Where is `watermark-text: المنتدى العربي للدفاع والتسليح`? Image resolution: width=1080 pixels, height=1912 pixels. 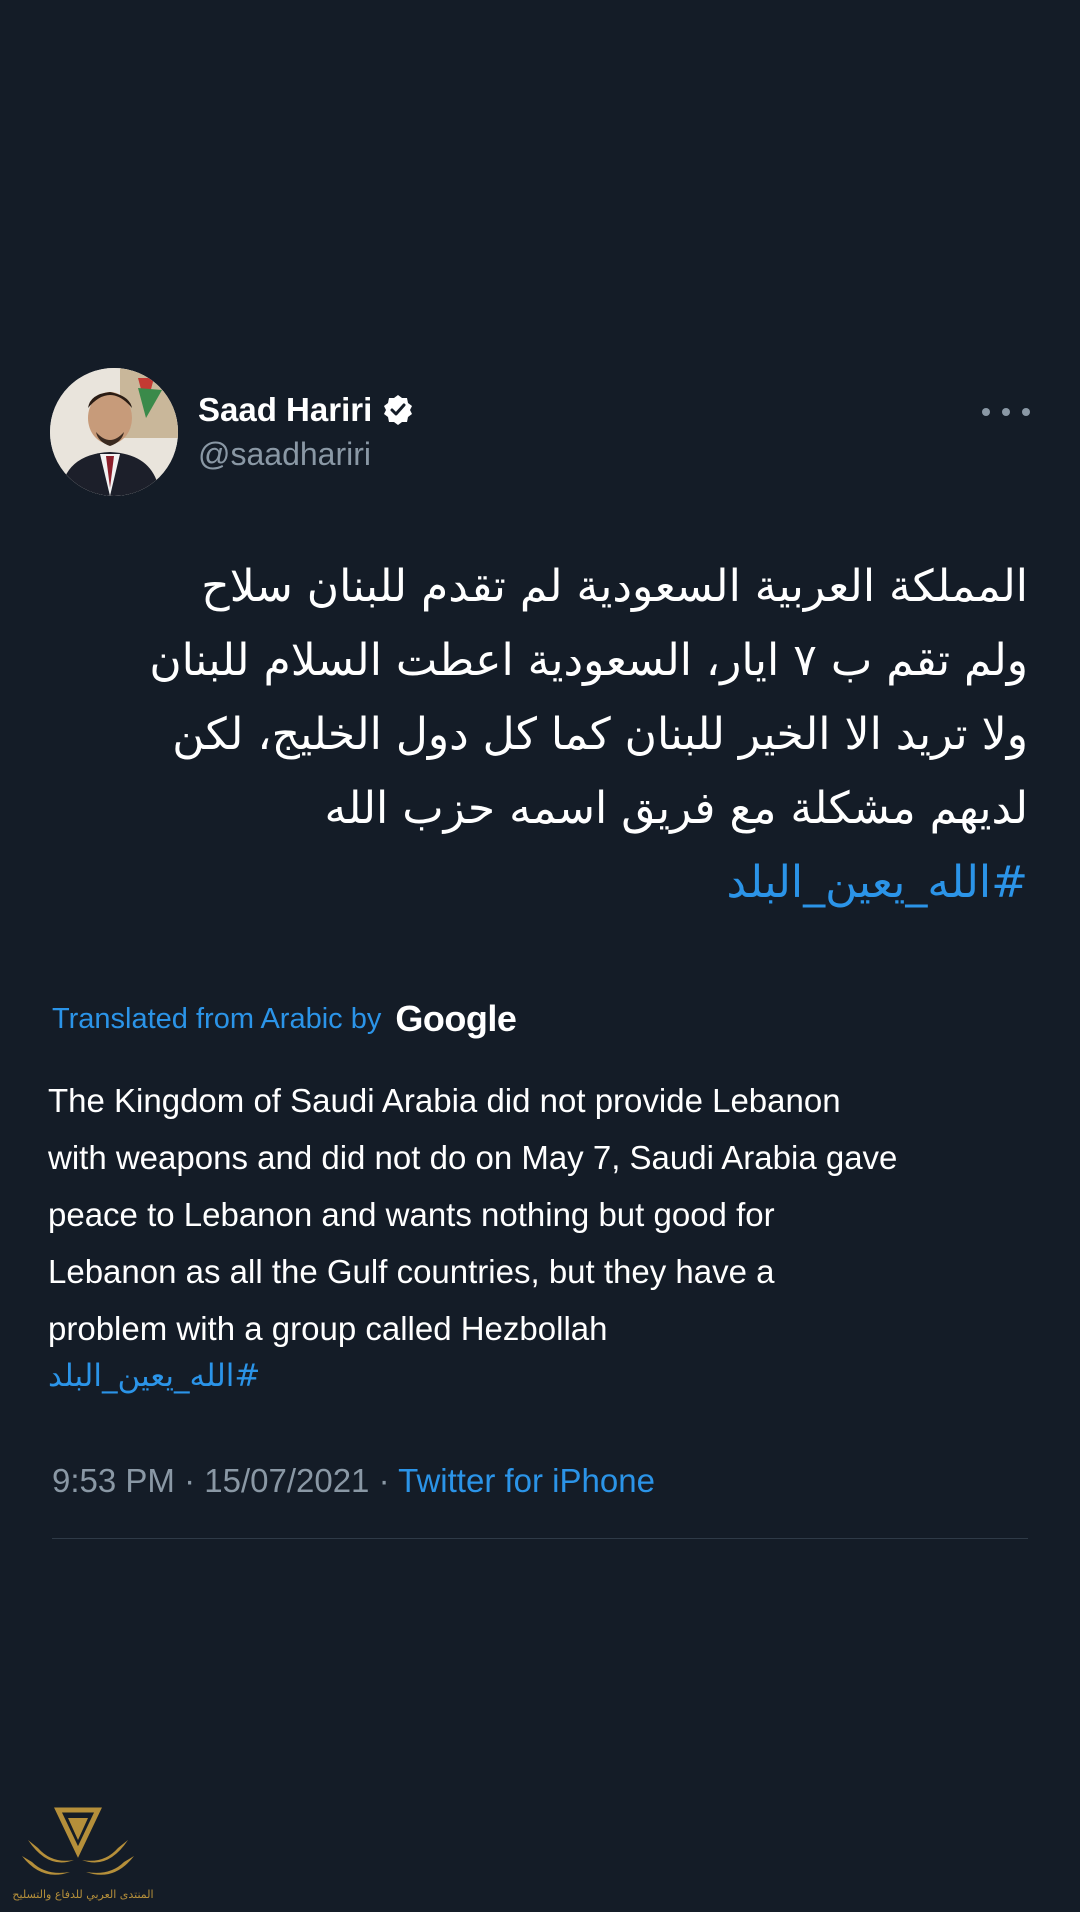 watermark-text: المنتدى العربي للدفاع والتسليح is located at coordinates (83, 1894).